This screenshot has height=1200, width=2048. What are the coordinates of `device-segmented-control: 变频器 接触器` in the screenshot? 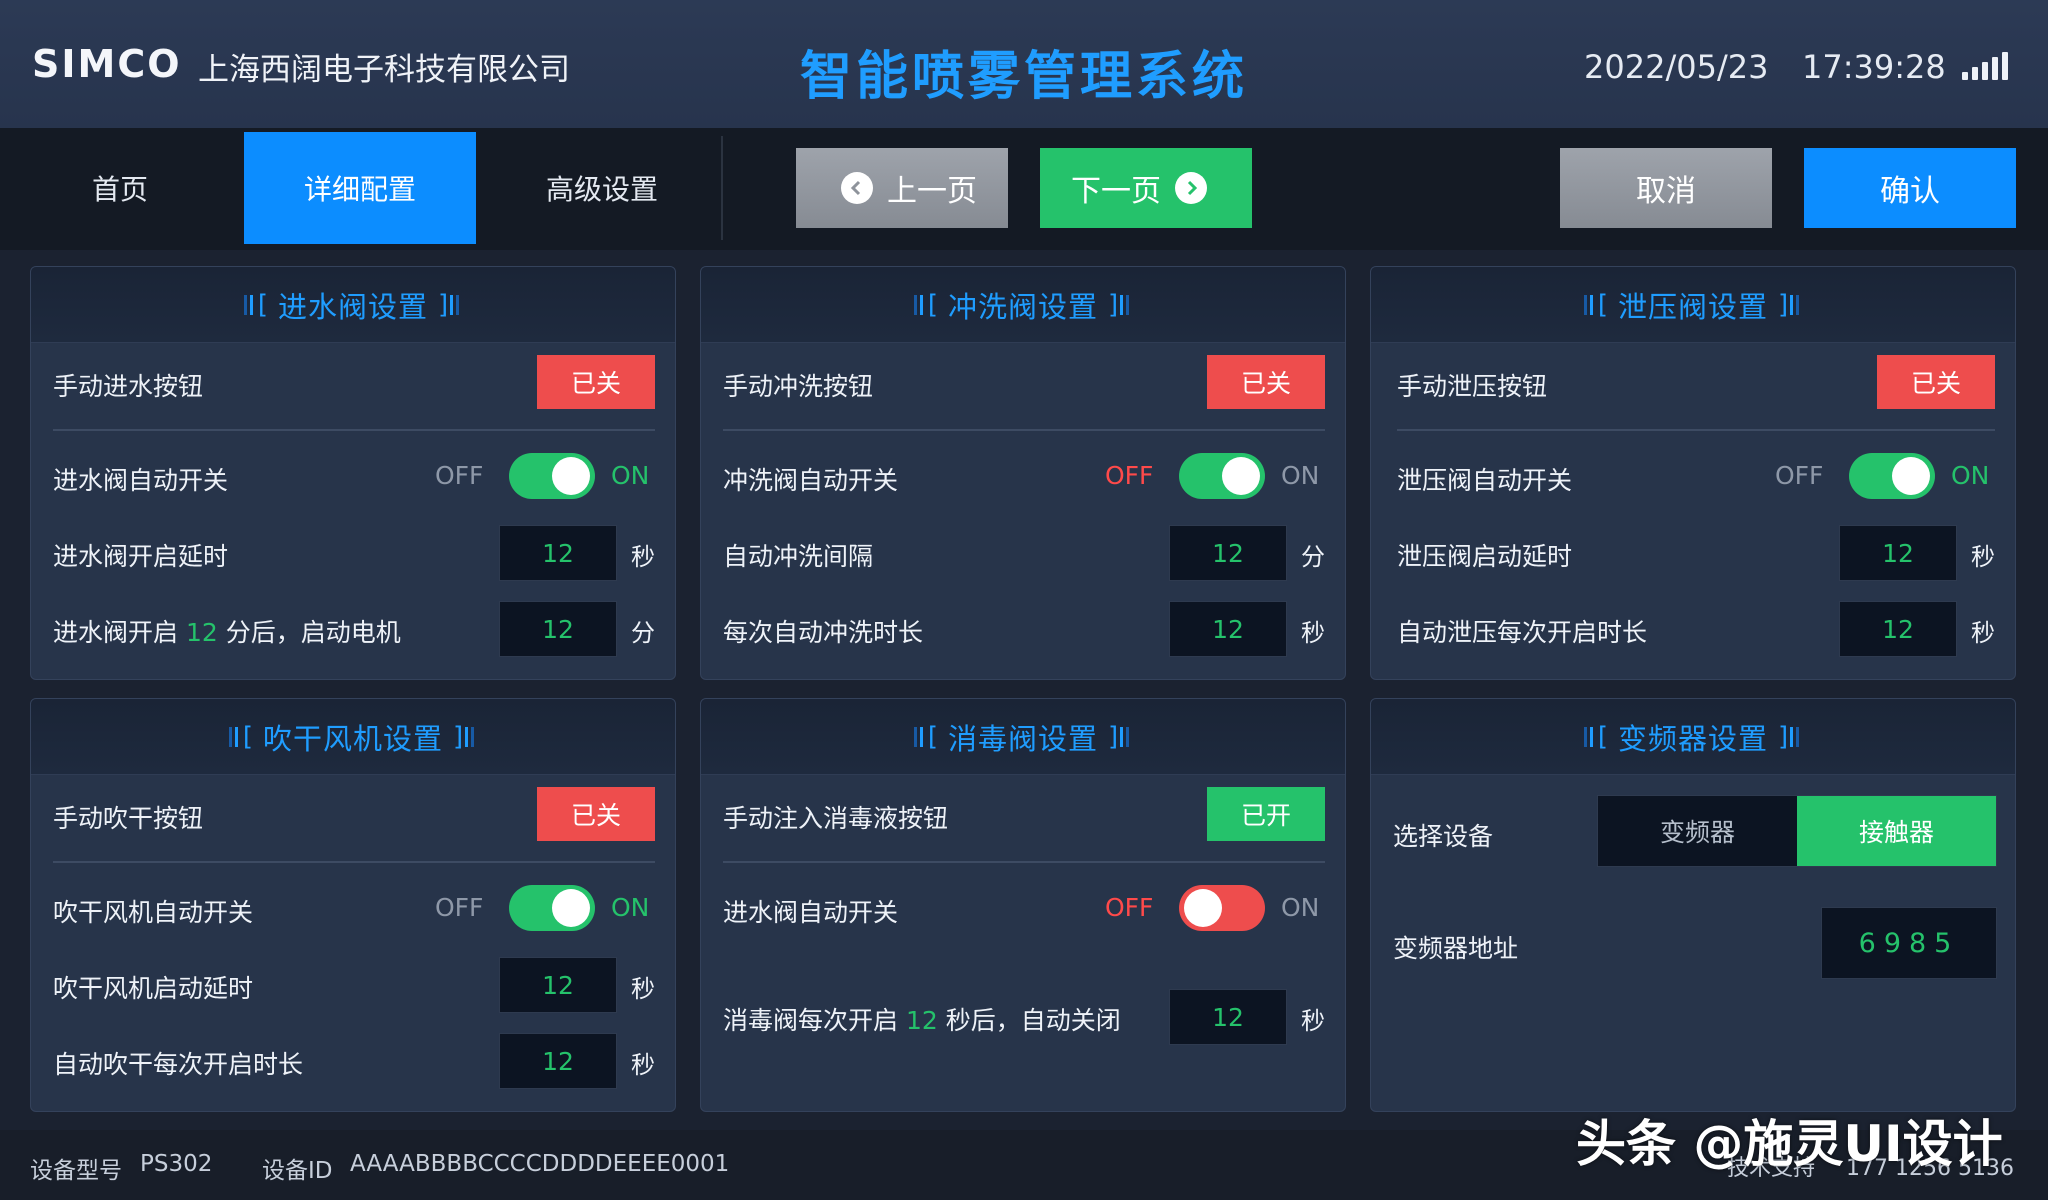 It's located at (1797, 831).